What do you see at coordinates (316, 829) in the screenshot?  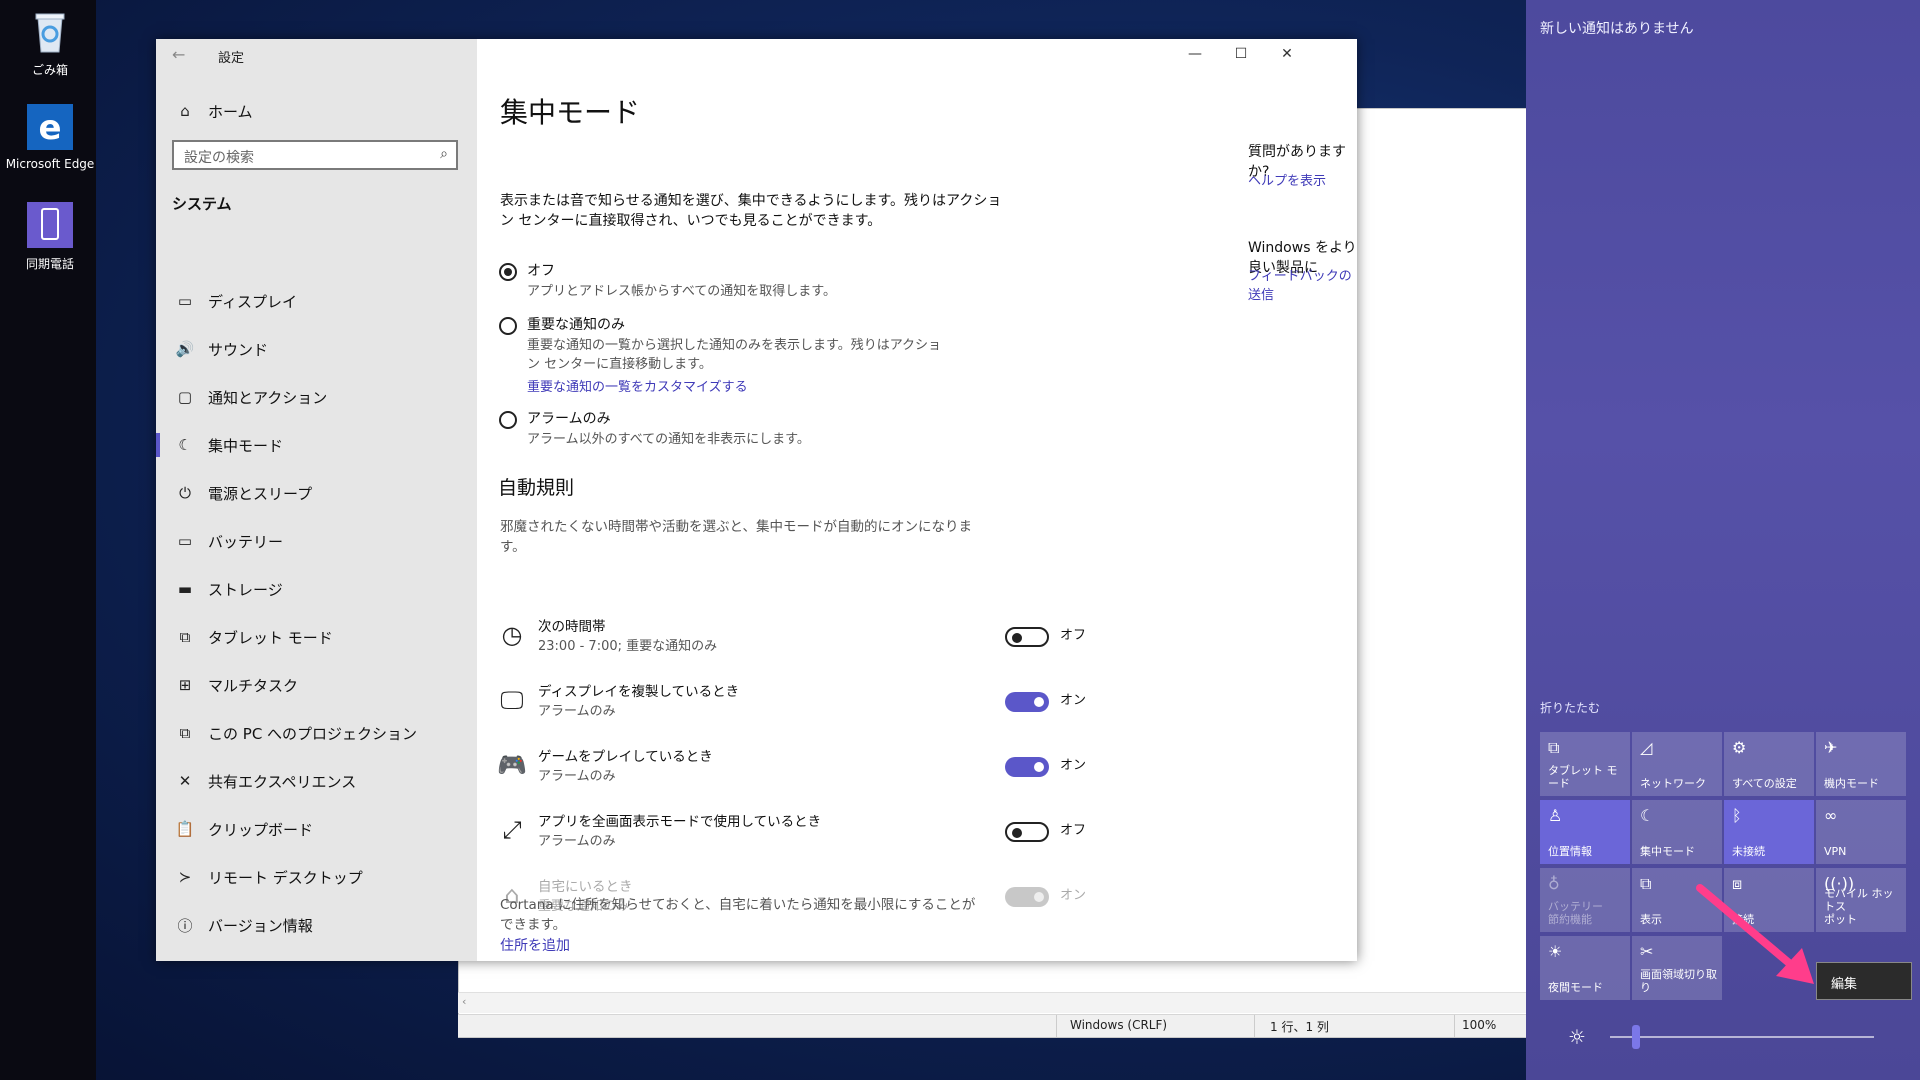 I see `nav-item-12: 📋 クリップボード` at bounding box center [316, 829].